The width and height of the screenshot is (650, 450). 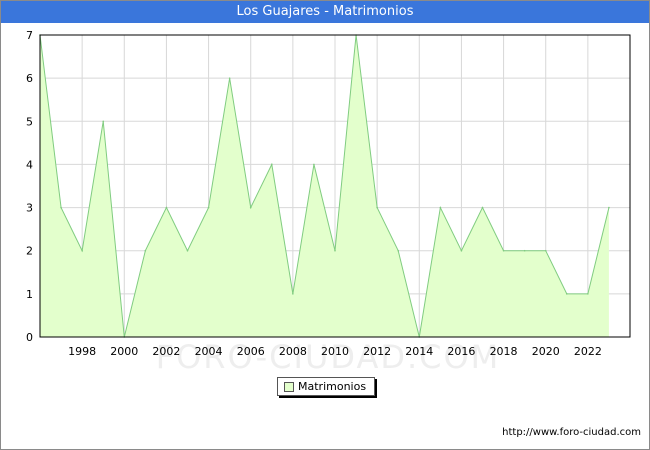 What do you see at coordinates (251, 351) in the screenshot?
I see `x-tick-label: 2006` at bounding box center [251, 351].